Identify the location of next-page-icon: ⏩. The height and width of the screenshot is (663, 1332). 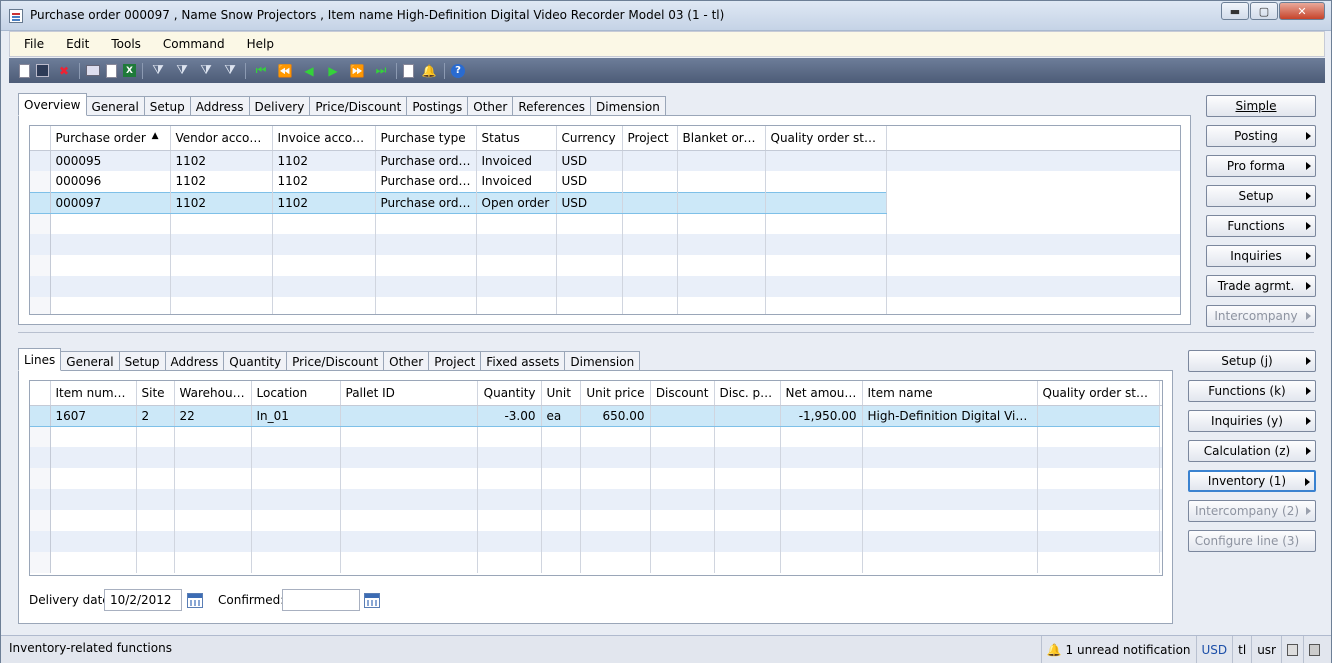
(357, 71).